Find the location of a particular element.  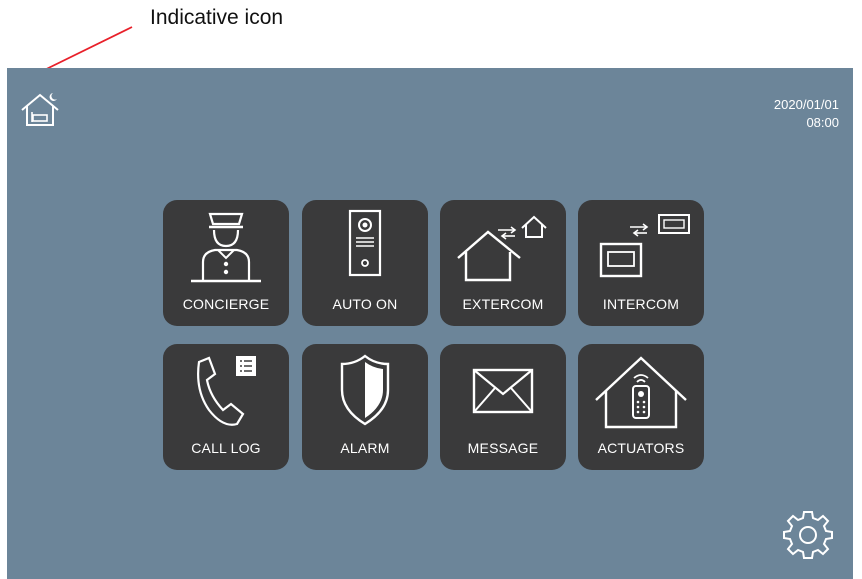

tile-label: CALL LOG is located at coordinates (226, 448).